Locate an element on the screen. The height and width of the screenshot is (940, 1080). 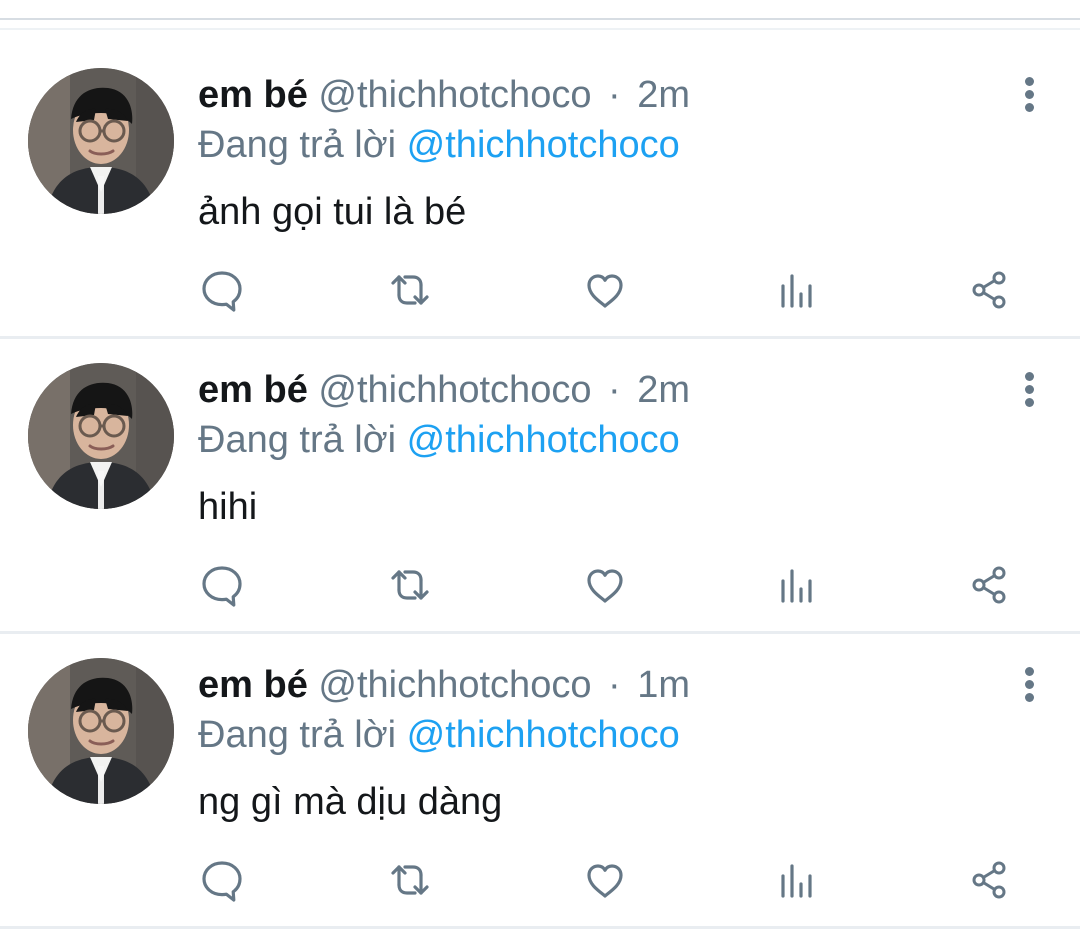
tweet-header: em bé @thichhotchoco · 1m is located at coordinates (444, 685).